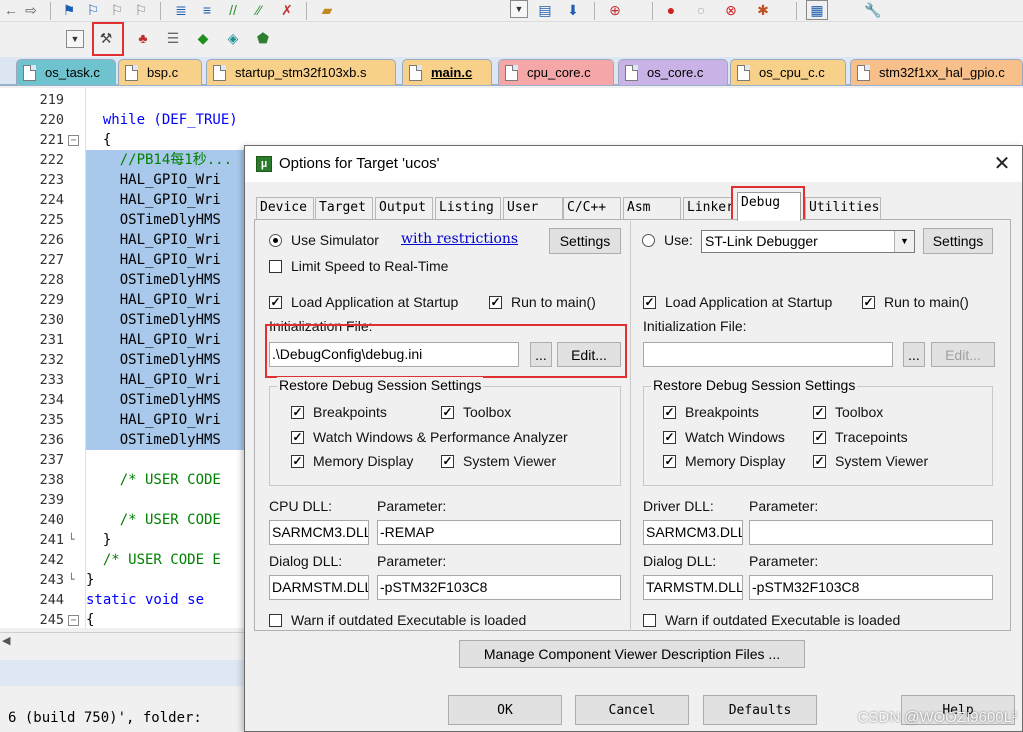  Describe the element at coordinates (404, 208) in the screenshot. I see `tab-output: Output` at that location.